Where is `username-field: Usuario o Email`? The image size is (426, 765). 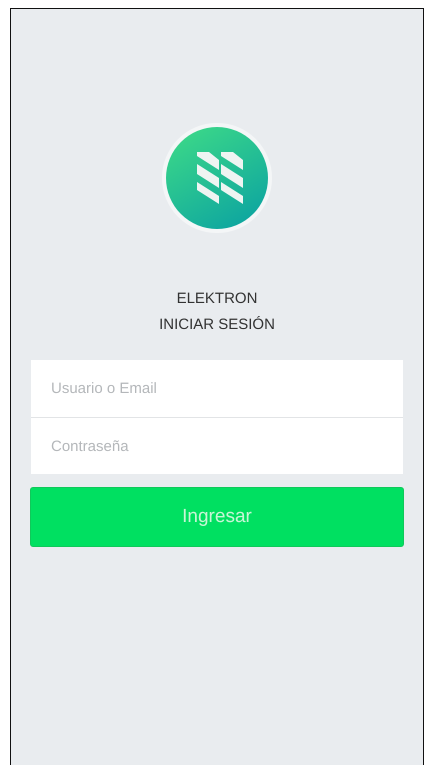
username-field: Usuario o Email is located at coordinates (217, 388).